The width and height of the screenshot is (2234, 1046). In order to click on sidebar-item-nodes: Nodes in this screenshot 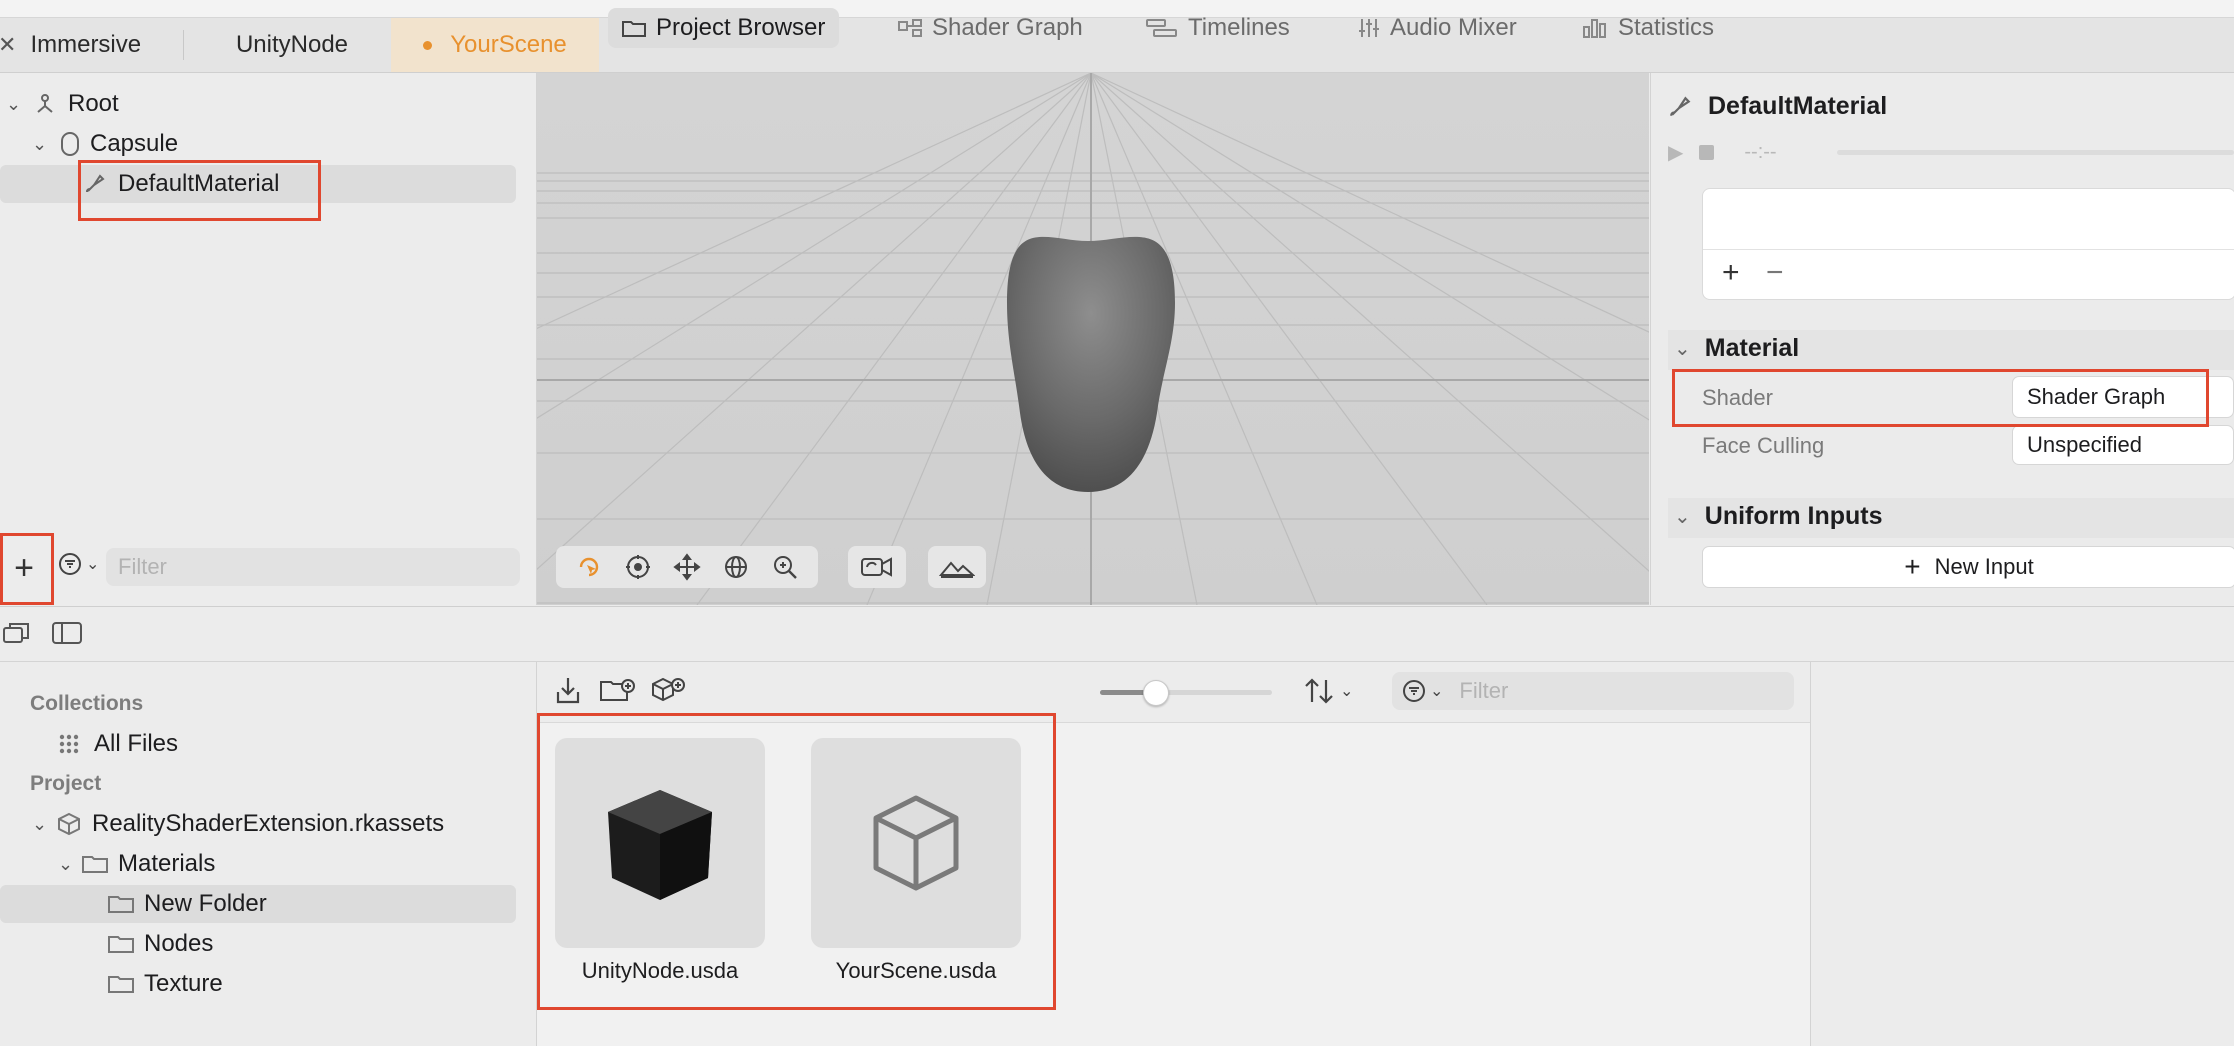, I will do `click(160, 944)`.